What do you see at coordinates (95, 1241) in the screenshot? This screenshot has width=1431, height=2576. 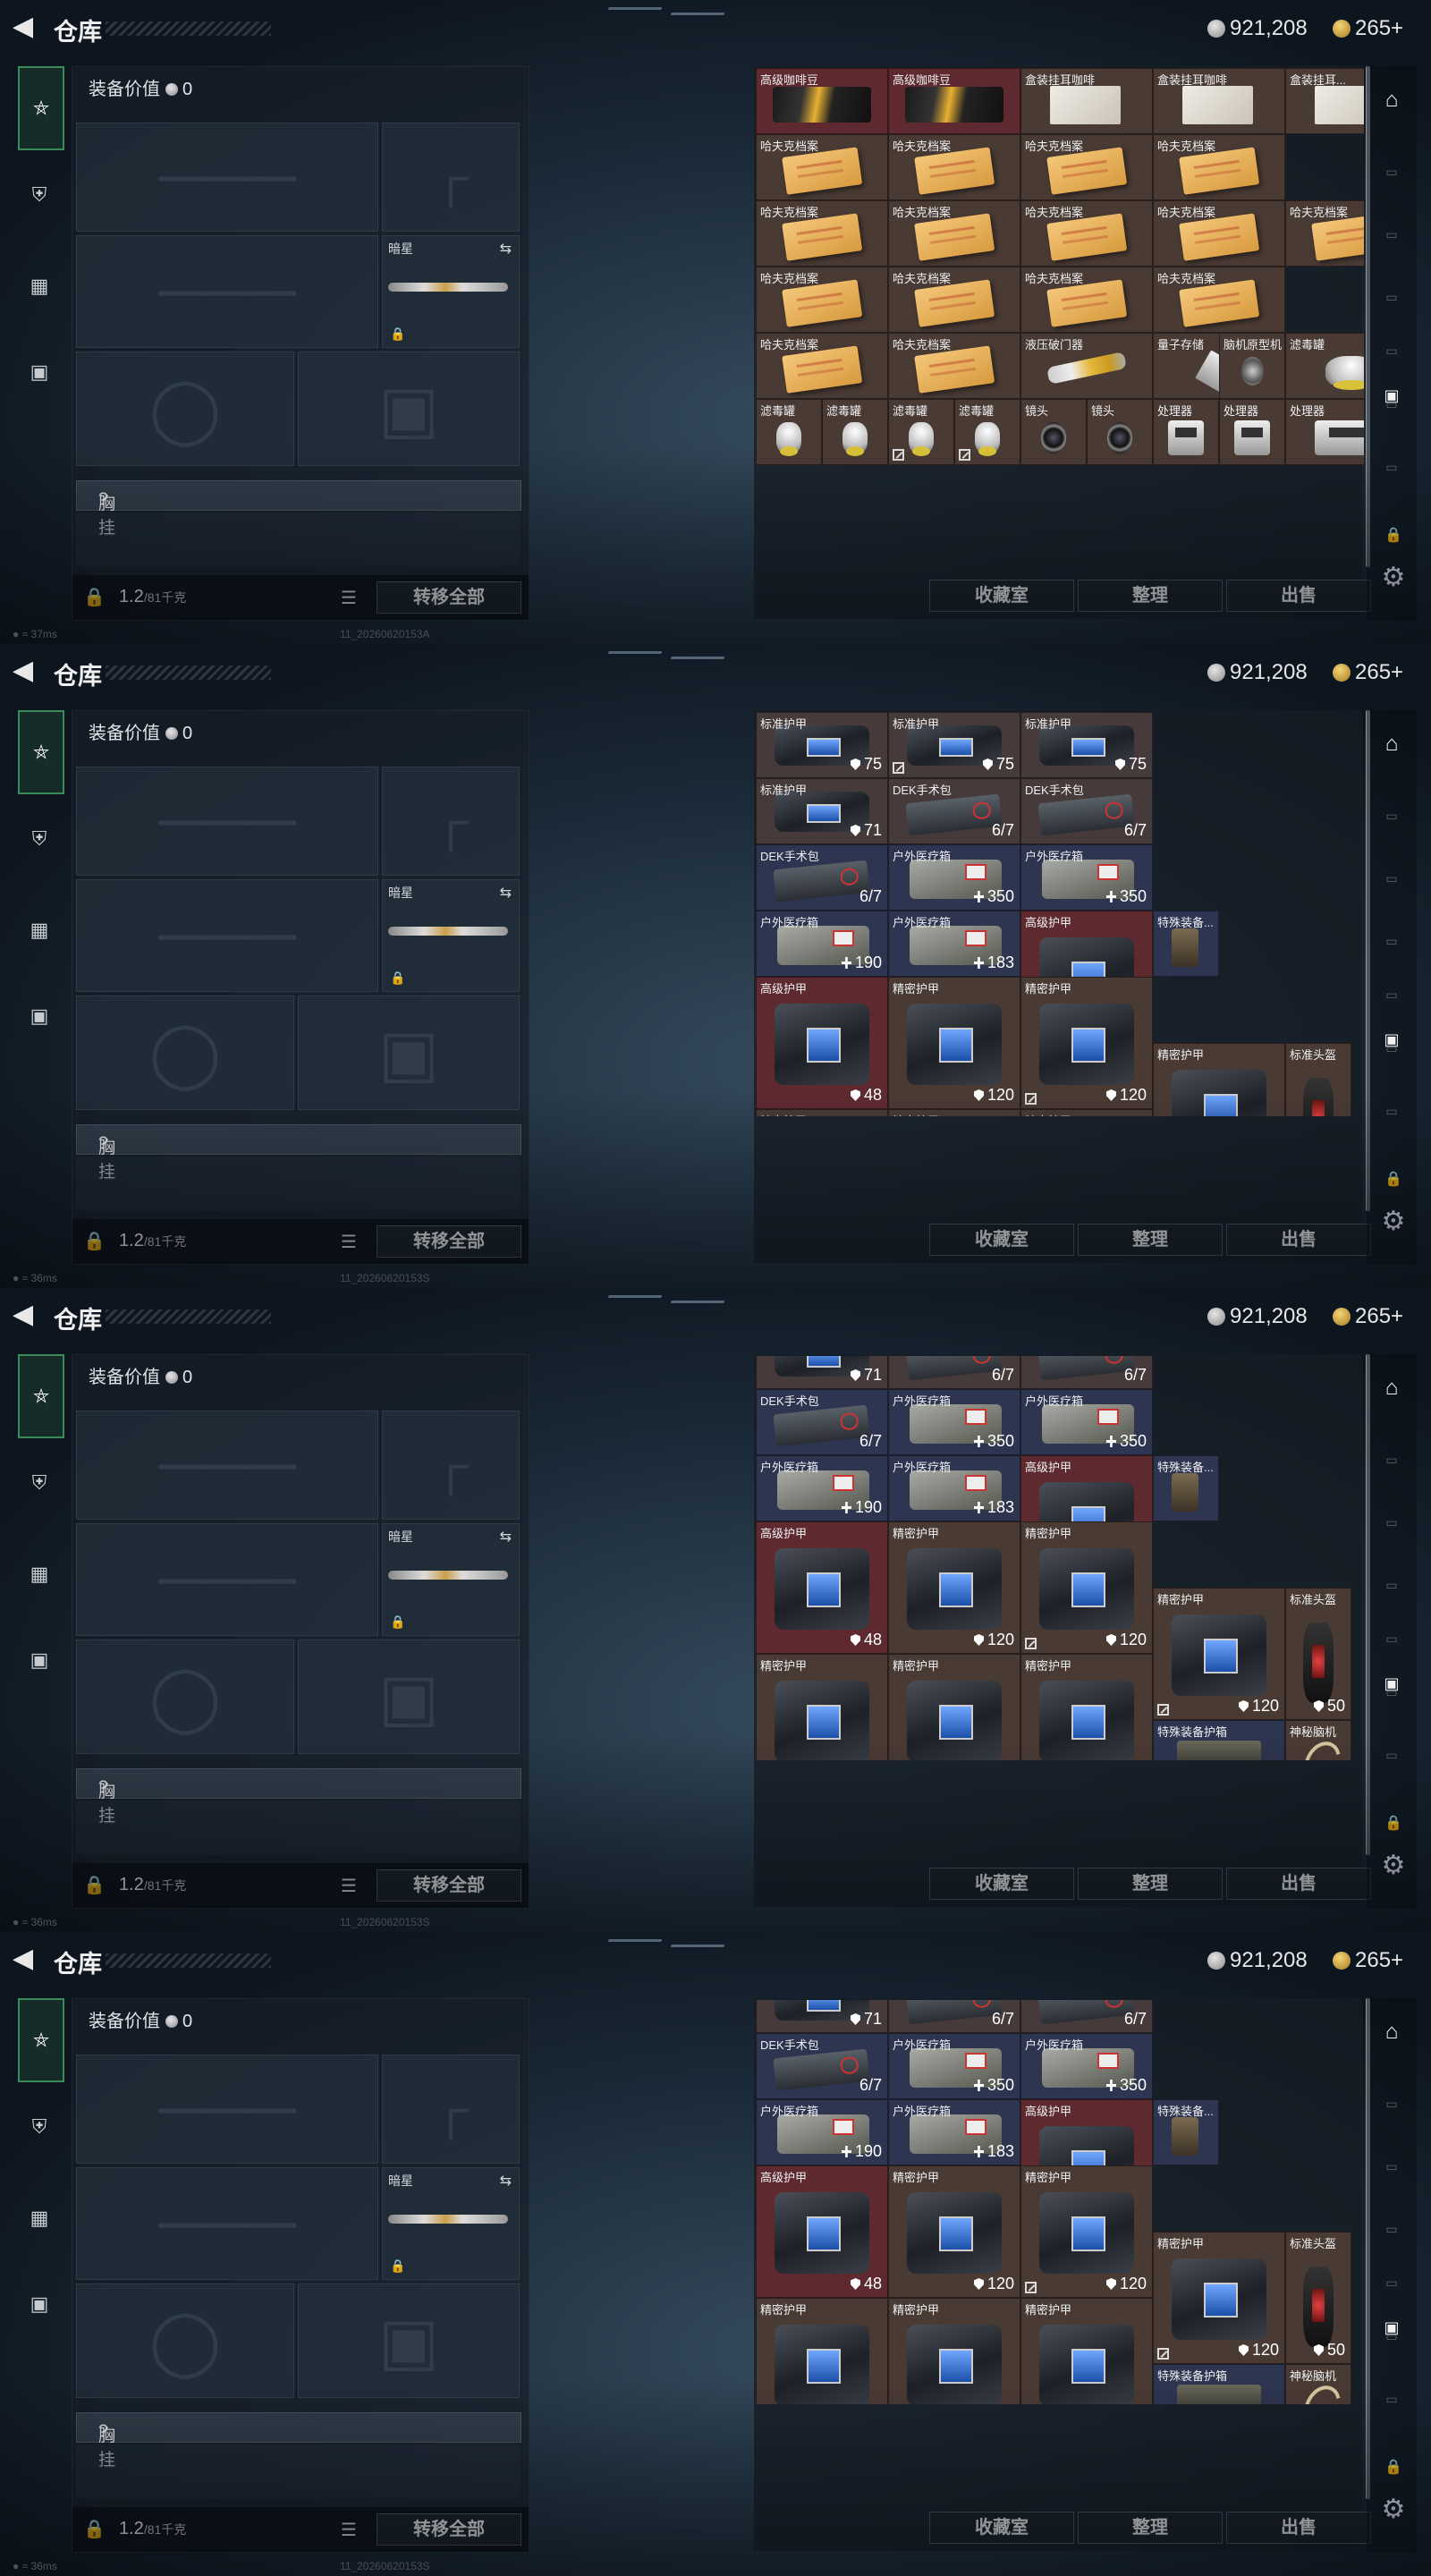 I see `lock-icon: 🔒` at bounding box center [95, 1241].